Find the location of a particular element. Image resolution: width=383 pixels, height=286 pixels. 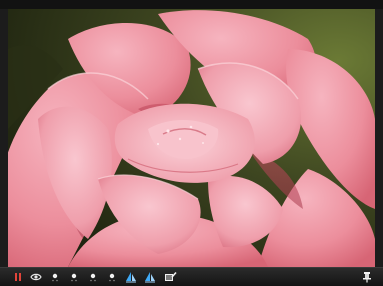

eye-icon is located at coordinates (36, 277).